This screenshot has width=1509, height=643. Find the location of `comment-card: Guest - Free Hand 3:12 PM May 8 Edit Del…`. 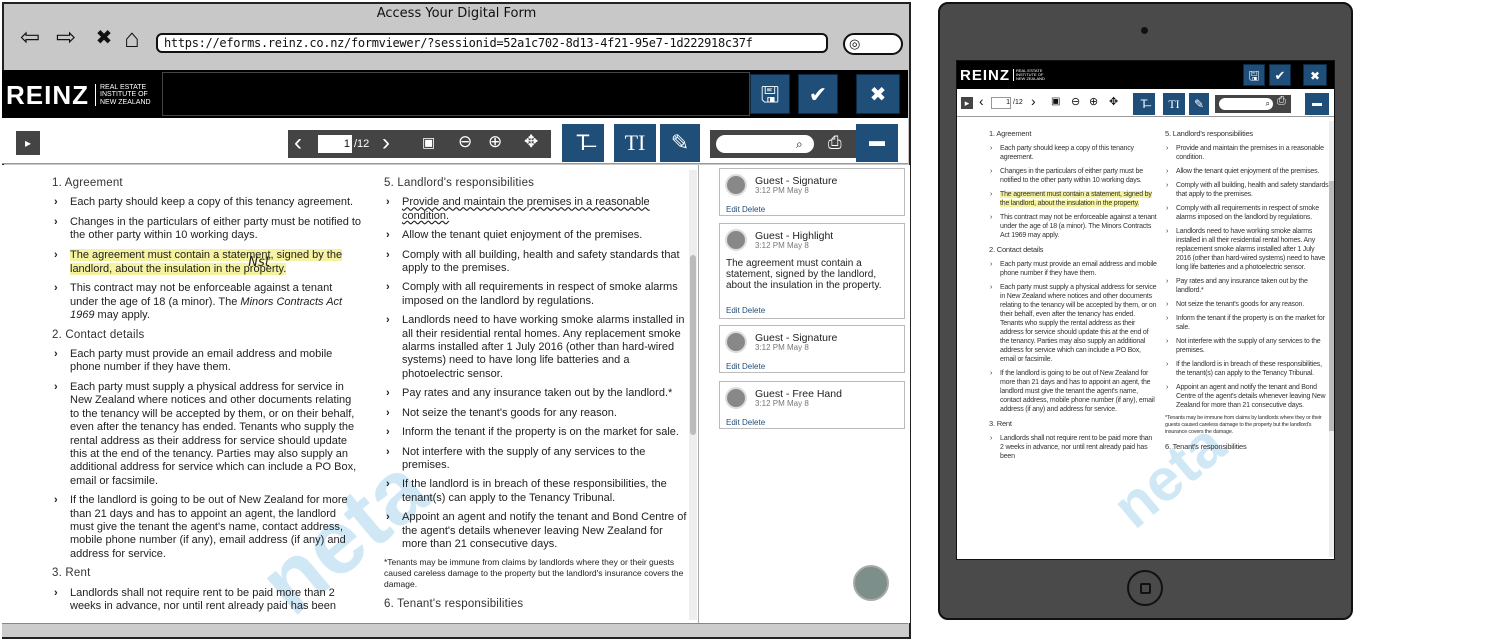

comment-card: Guest - Free Hand 3:12 PM May 8 Edit Del… is located at coordinates (812, 405).